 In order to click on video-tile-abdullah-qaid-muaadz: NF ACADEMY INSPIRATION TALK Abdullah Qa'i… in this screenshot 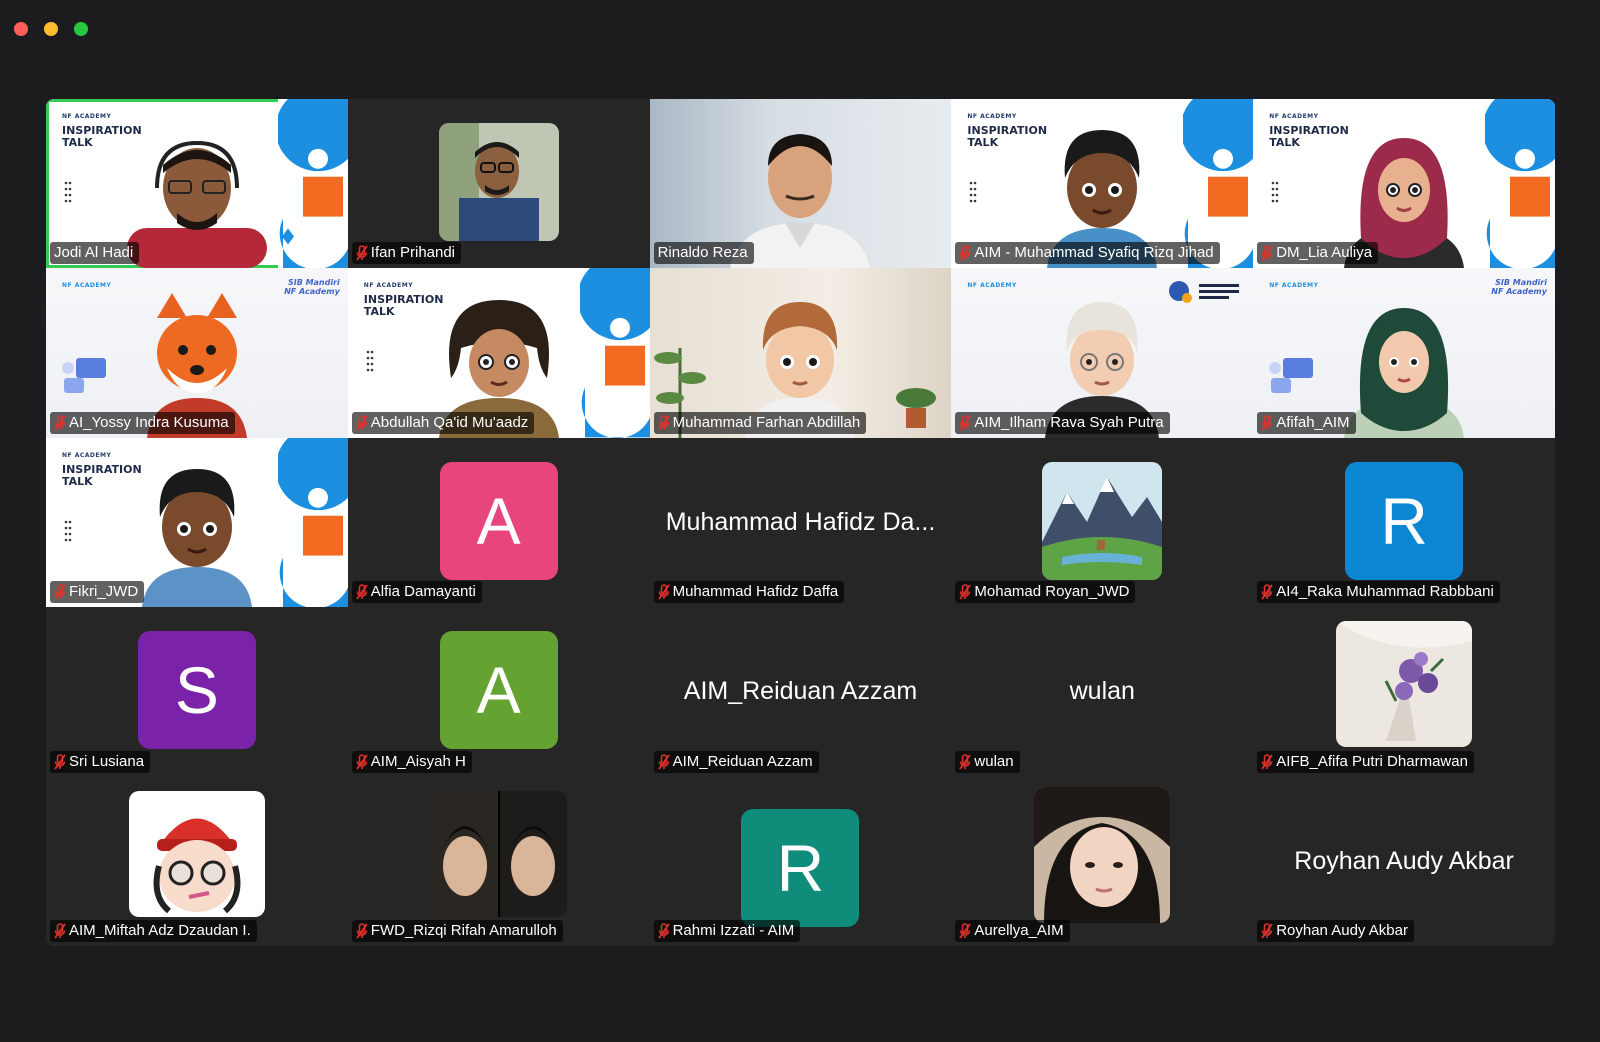, I will do `click(498, 353)`.